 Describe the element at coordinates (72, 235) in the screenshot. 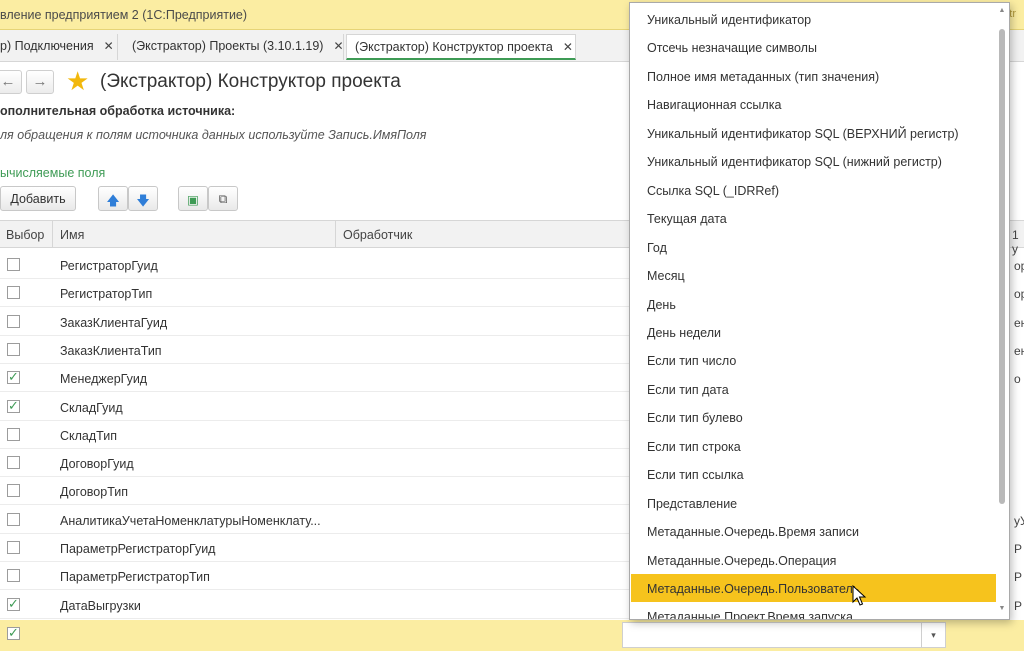

I see `column-header-name: Имя` at that location.